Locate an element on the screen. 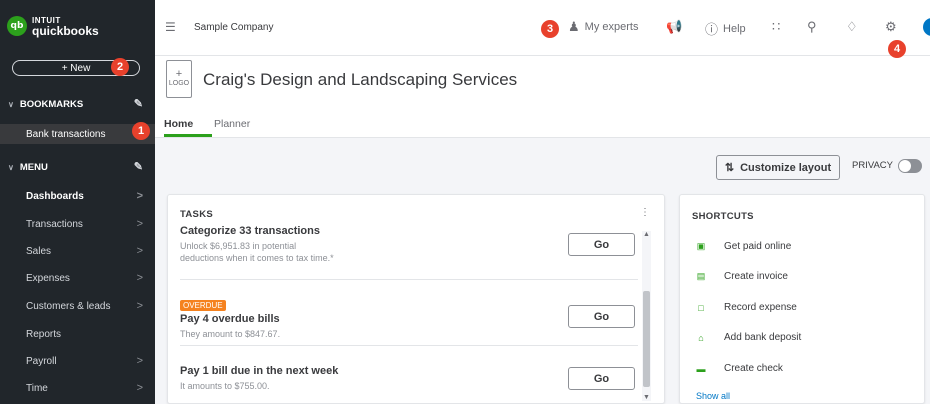 The width and height of the screenshot is (930, 404). shortcut-get-paid-online: ▣ Get paid online is located at coordinates (743, 246).